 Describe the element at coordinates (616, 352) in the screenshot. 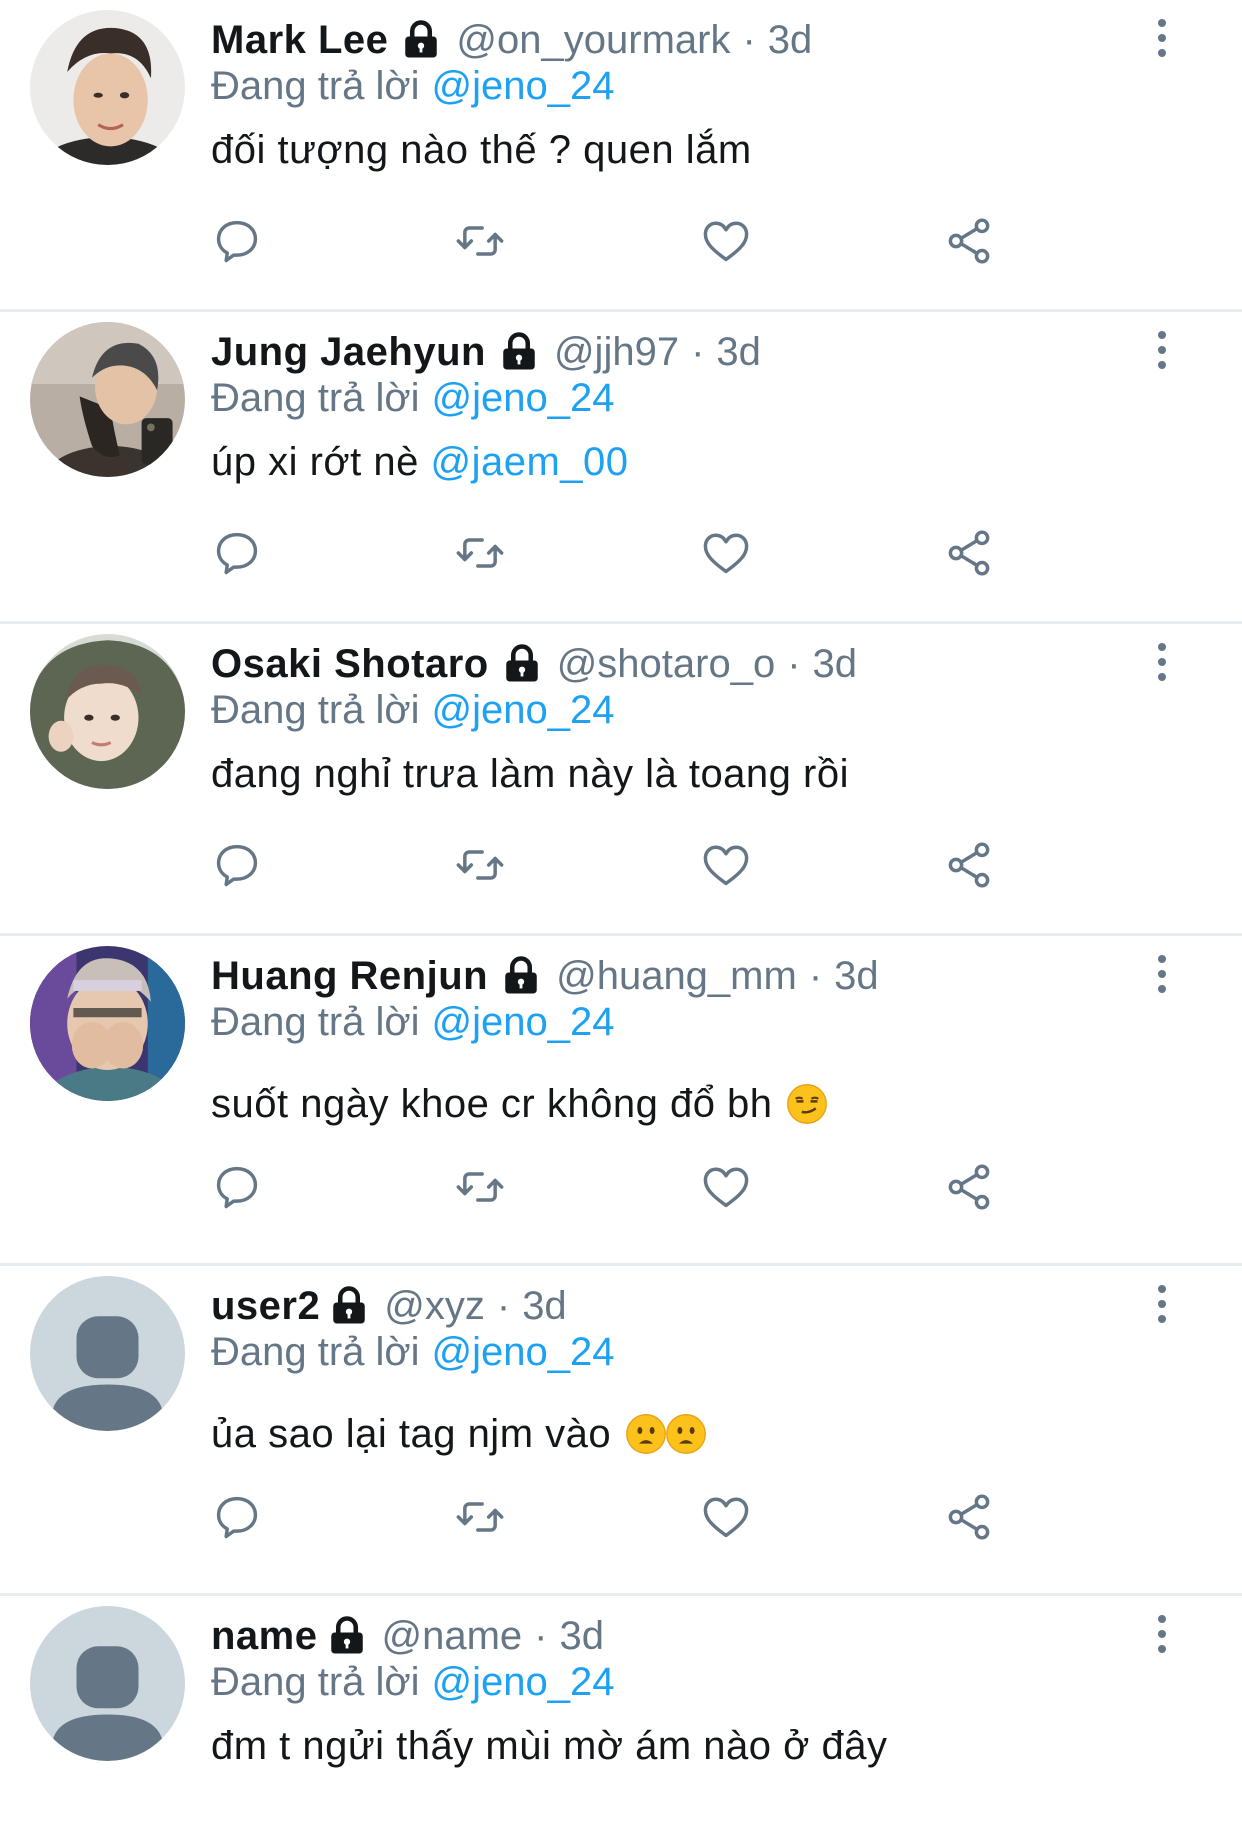

I see `user-handle: @jjh97` at that location.